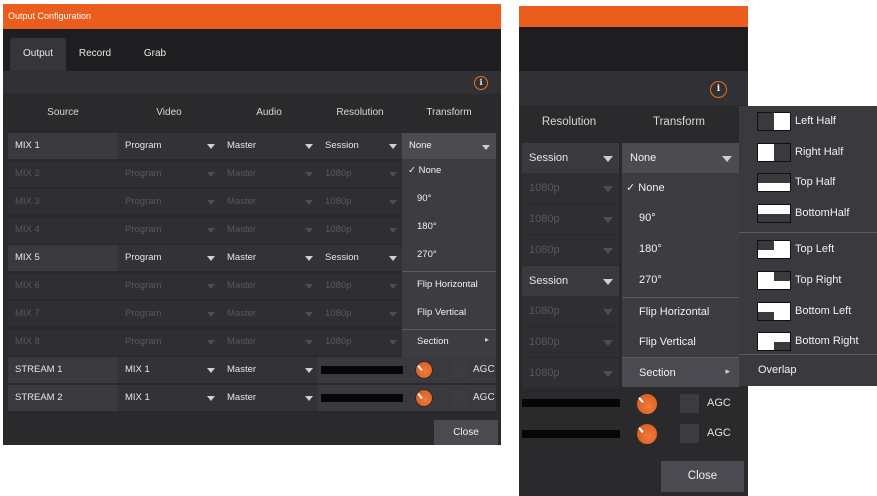 The image size is (877, 496). I want to click on tab-grab: Grab, so click(155, 54).